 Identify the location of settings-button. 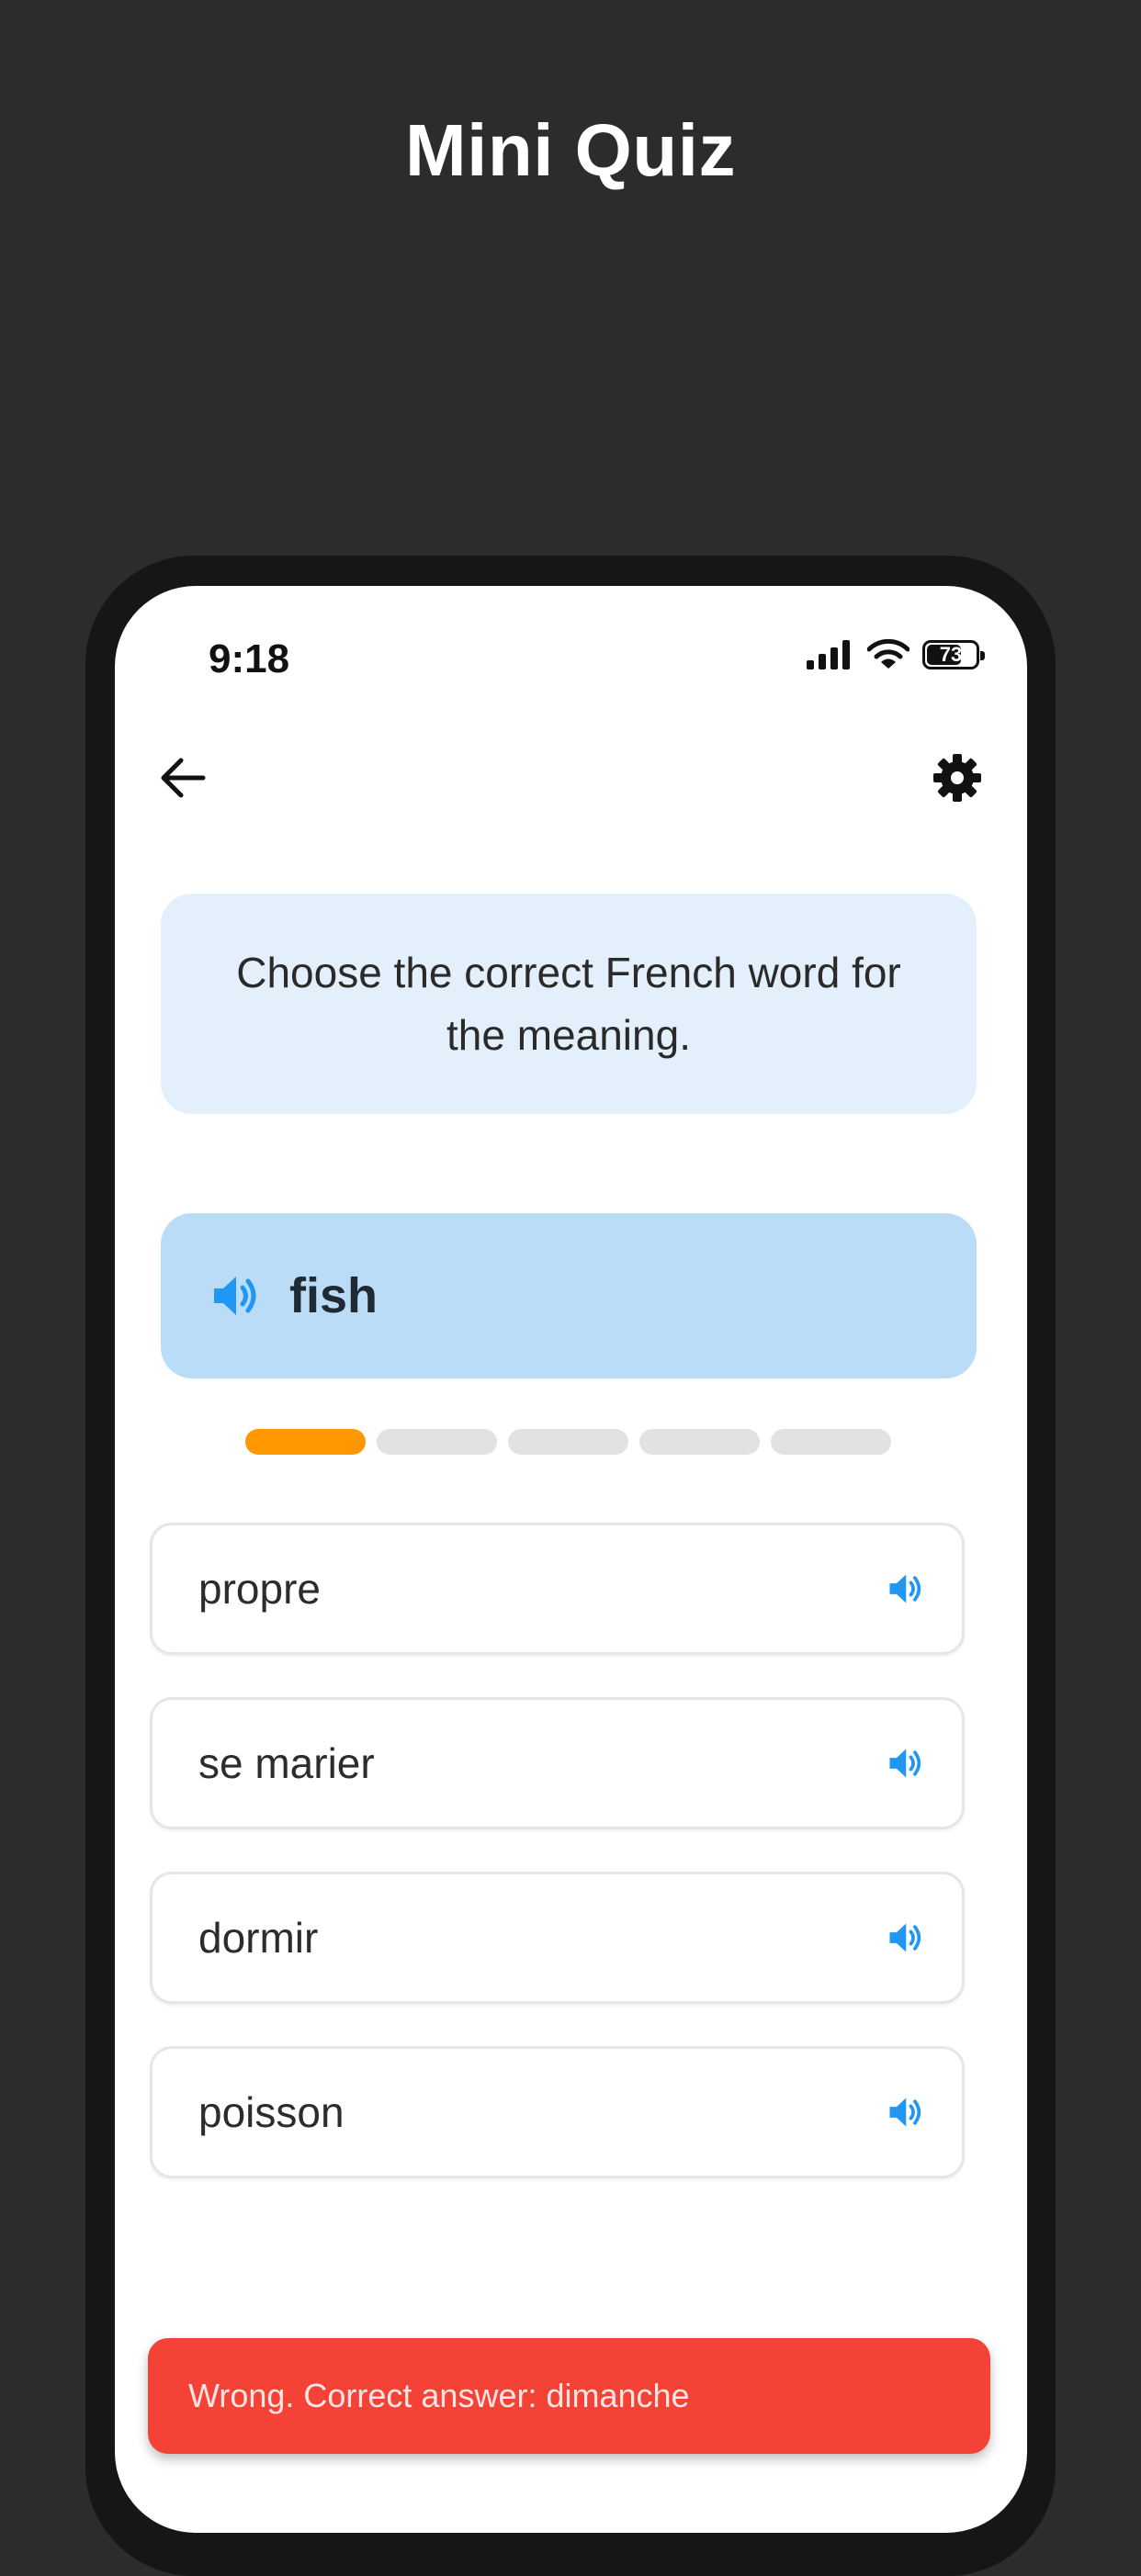
(957, 778).